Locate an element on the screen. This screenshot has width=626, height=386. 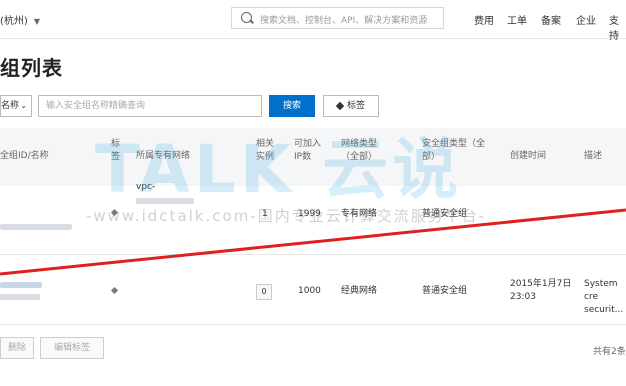
col-created: 创建时间 is located at coordinates (528, 156).